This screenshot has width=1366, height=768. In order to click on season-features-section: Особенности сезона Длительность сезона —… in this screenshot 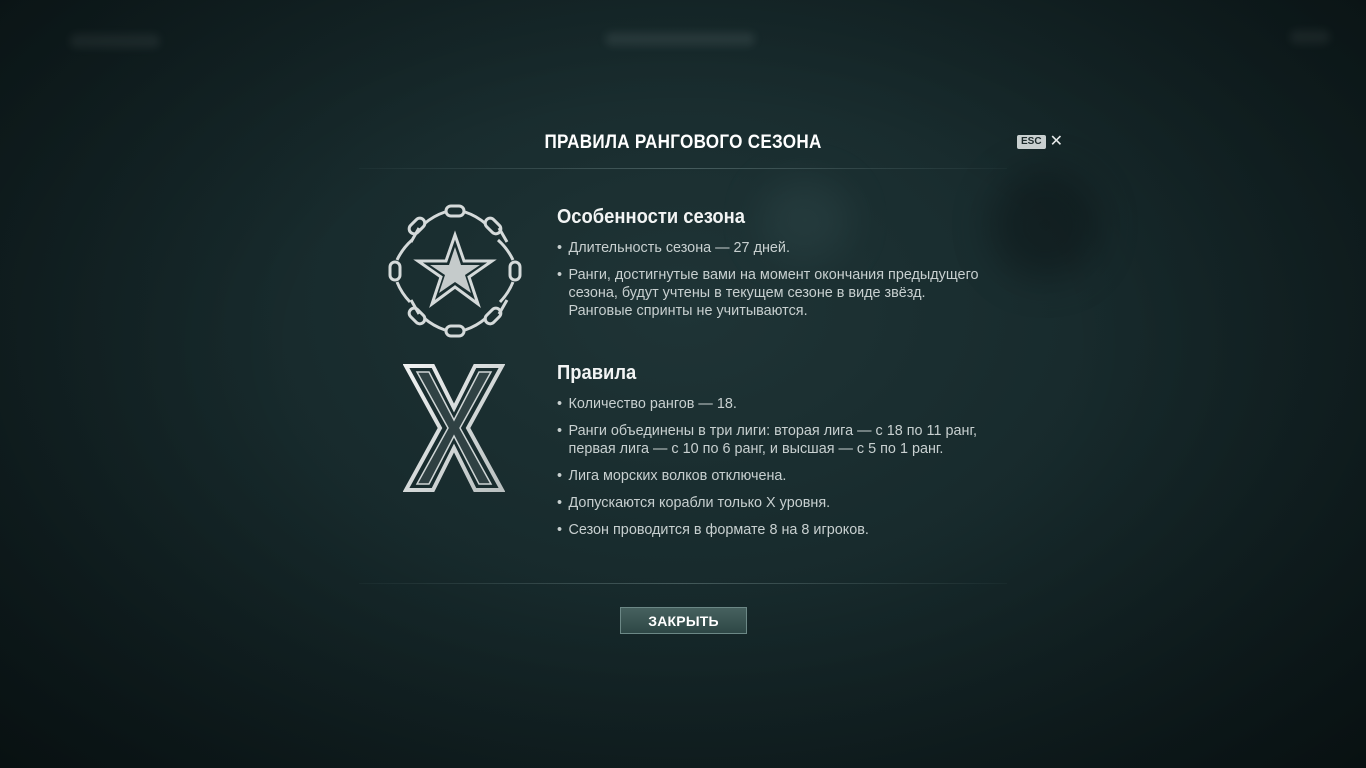, I will do `click(782, 267)`.